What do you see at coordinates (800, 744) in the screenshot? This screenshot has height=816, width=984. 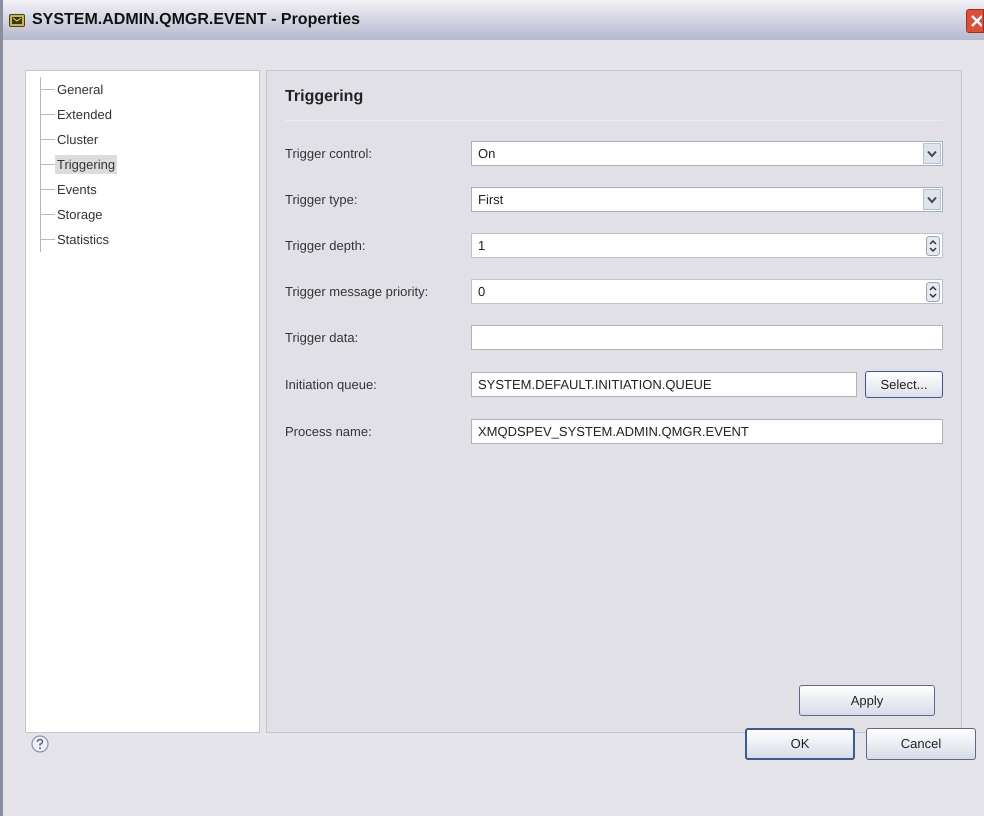 I see `dialog-button: OK` at bounding box center [800, 744].